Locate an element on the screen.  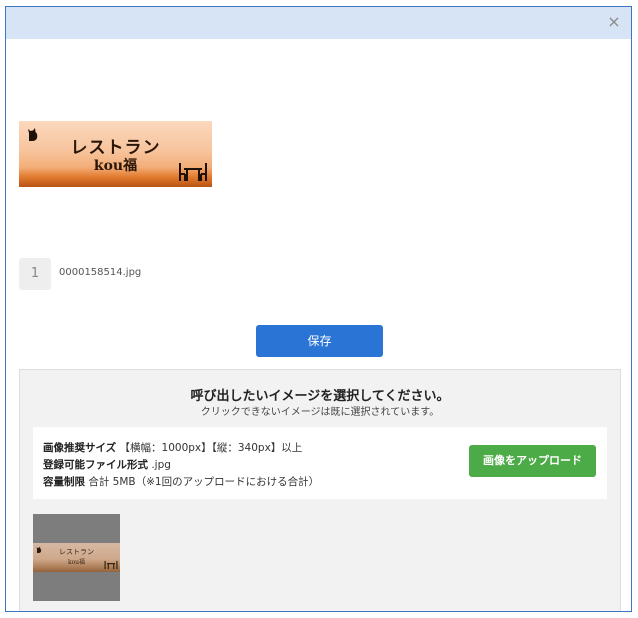
upload-image-button: 画像をアップロード is located at coordinates (532, 461).